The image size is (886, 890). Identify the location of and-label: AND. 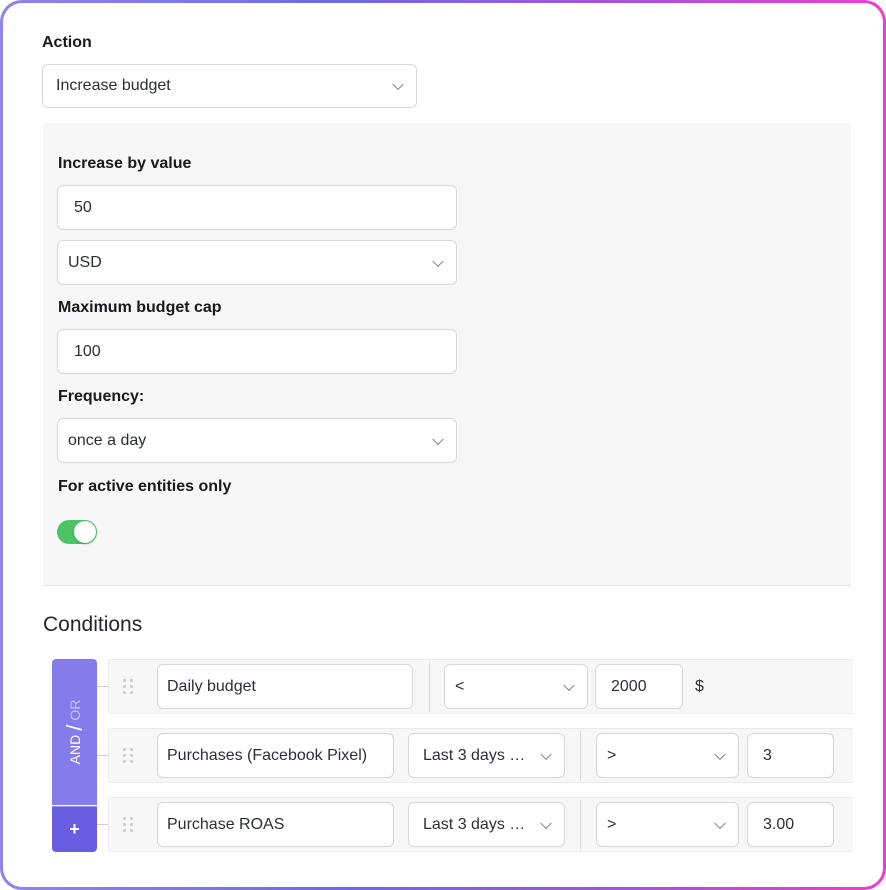
(74, 749).